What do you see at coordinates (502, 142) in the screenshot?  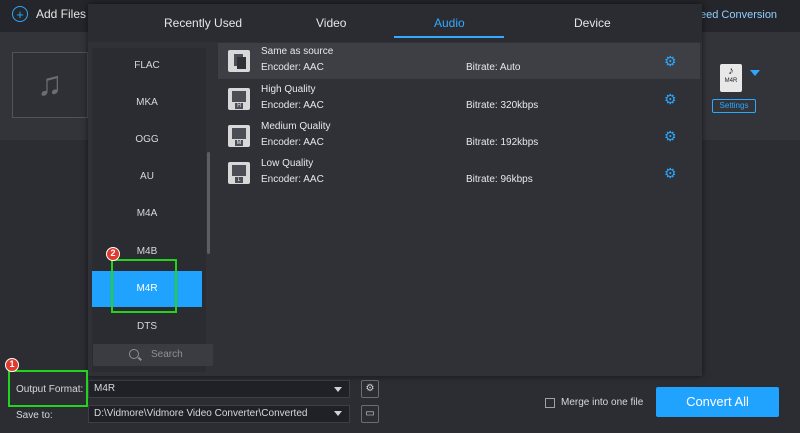 I see `quality-bitrate: Bitrate: 192kbps` at bounding box center [502, 142].